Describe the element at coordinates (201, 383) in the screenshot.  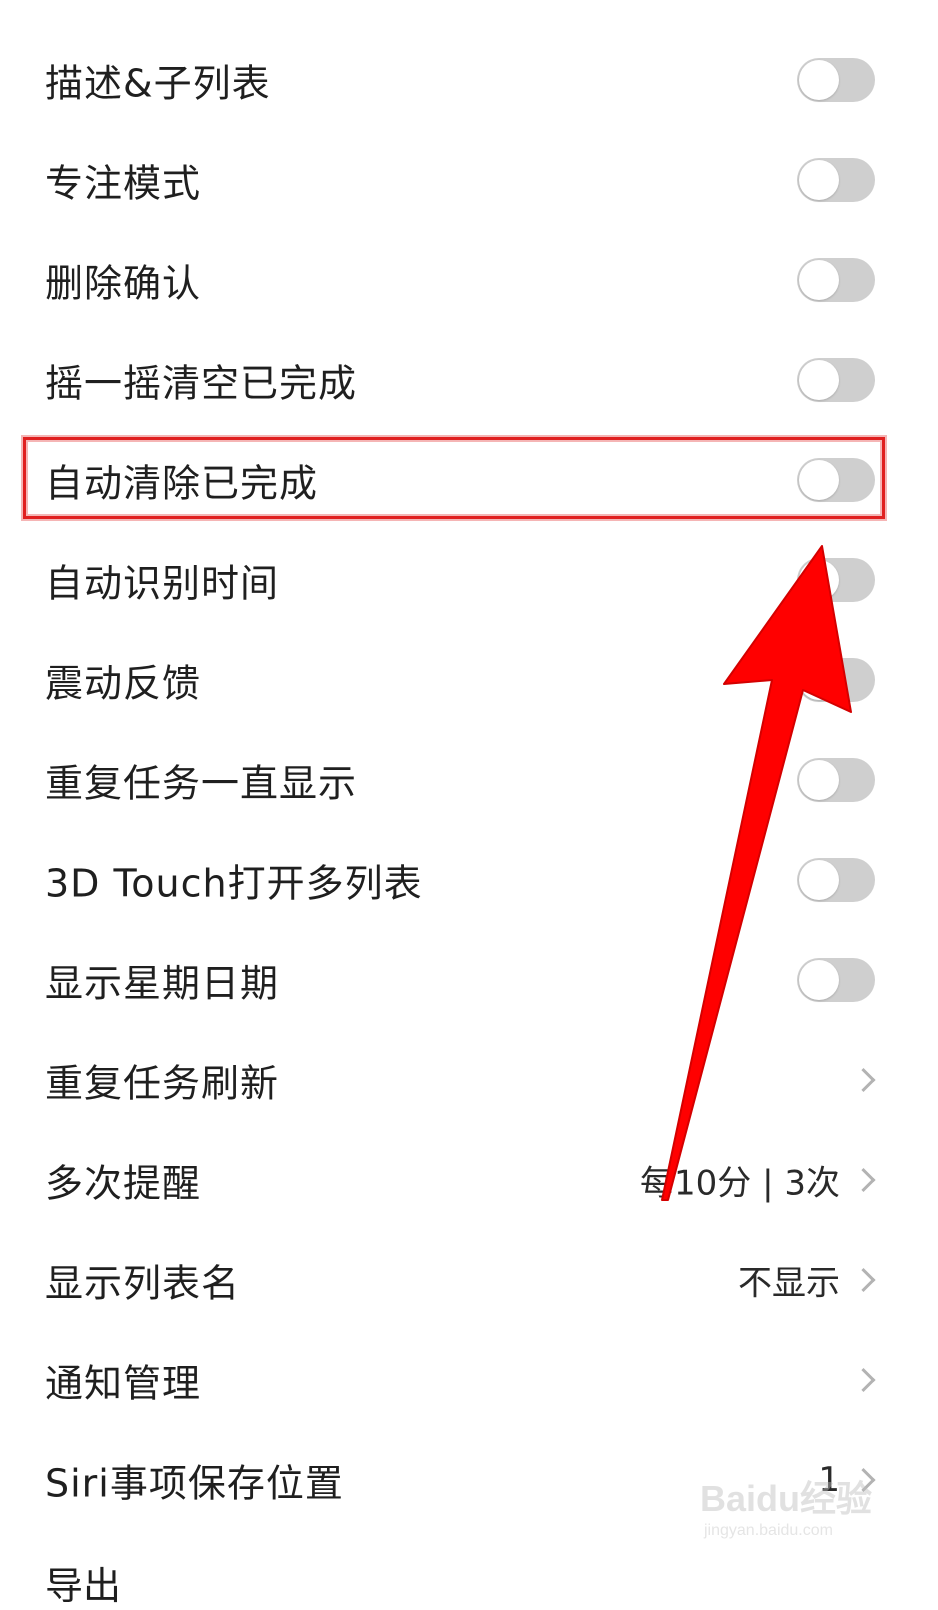
I see `settings-row-label: 摇一摇清空已完成` at that location.